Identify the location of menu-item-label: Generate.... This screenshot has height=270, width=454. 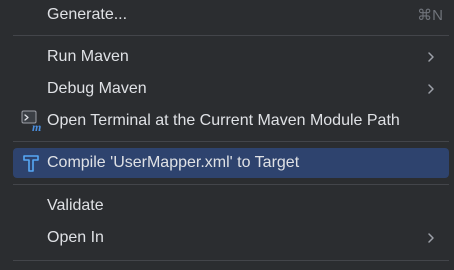
(87, 14).